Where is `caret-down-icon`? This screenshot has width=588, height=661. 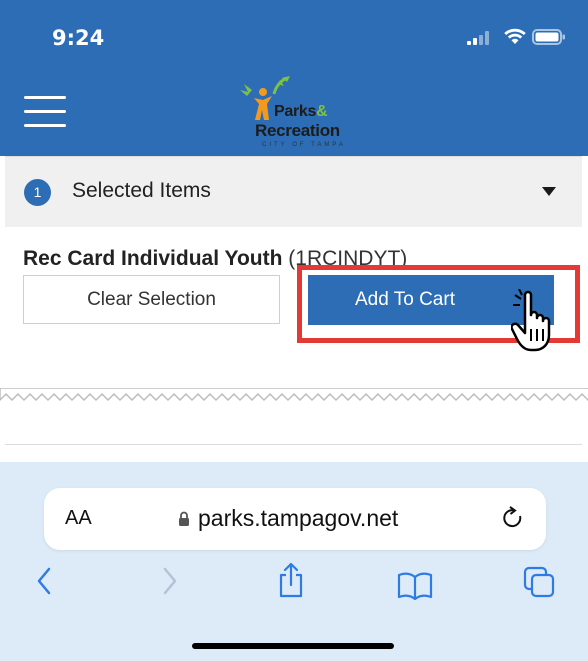 caret-down-icon is located at coordinates (549, 191).